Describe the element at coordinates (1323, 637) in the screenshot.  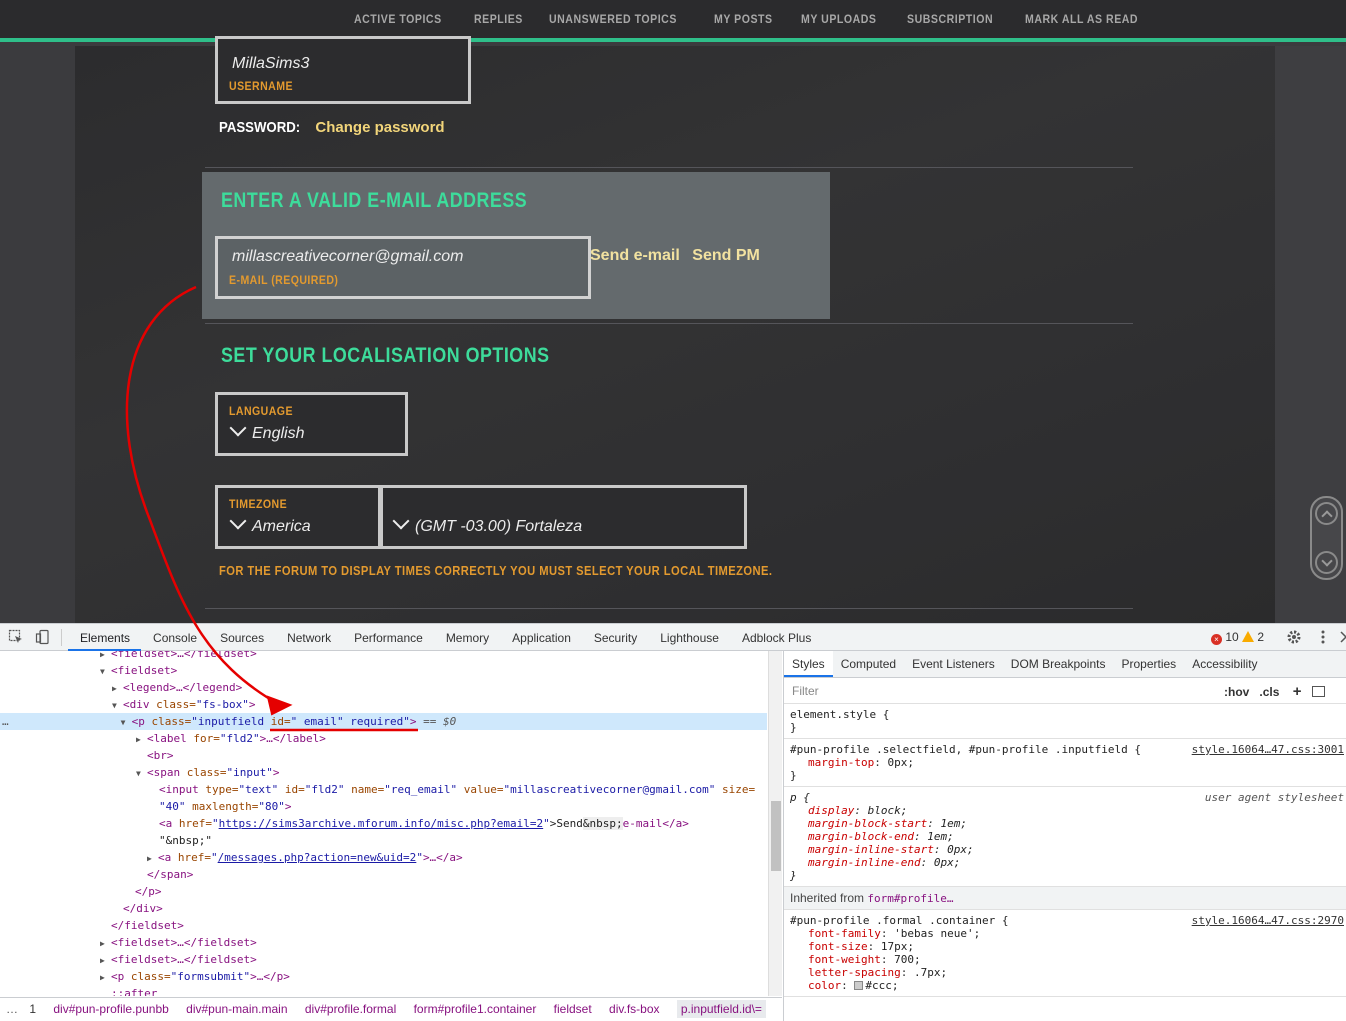
I see `more-options-icon` at that location.